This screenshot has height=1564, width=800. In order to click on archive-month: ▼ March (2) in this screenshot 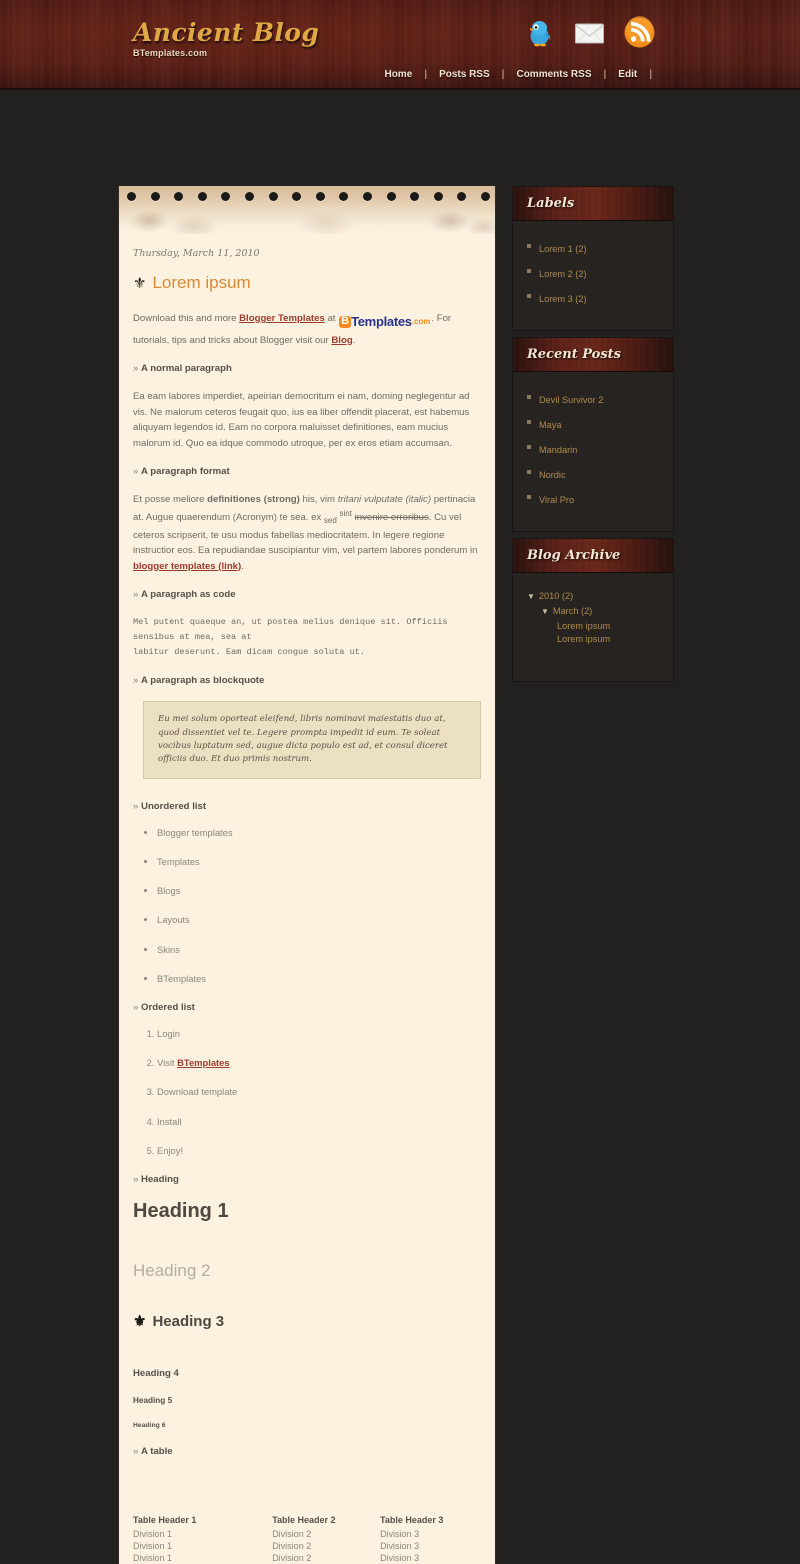, I will do `click(593, 611)`.